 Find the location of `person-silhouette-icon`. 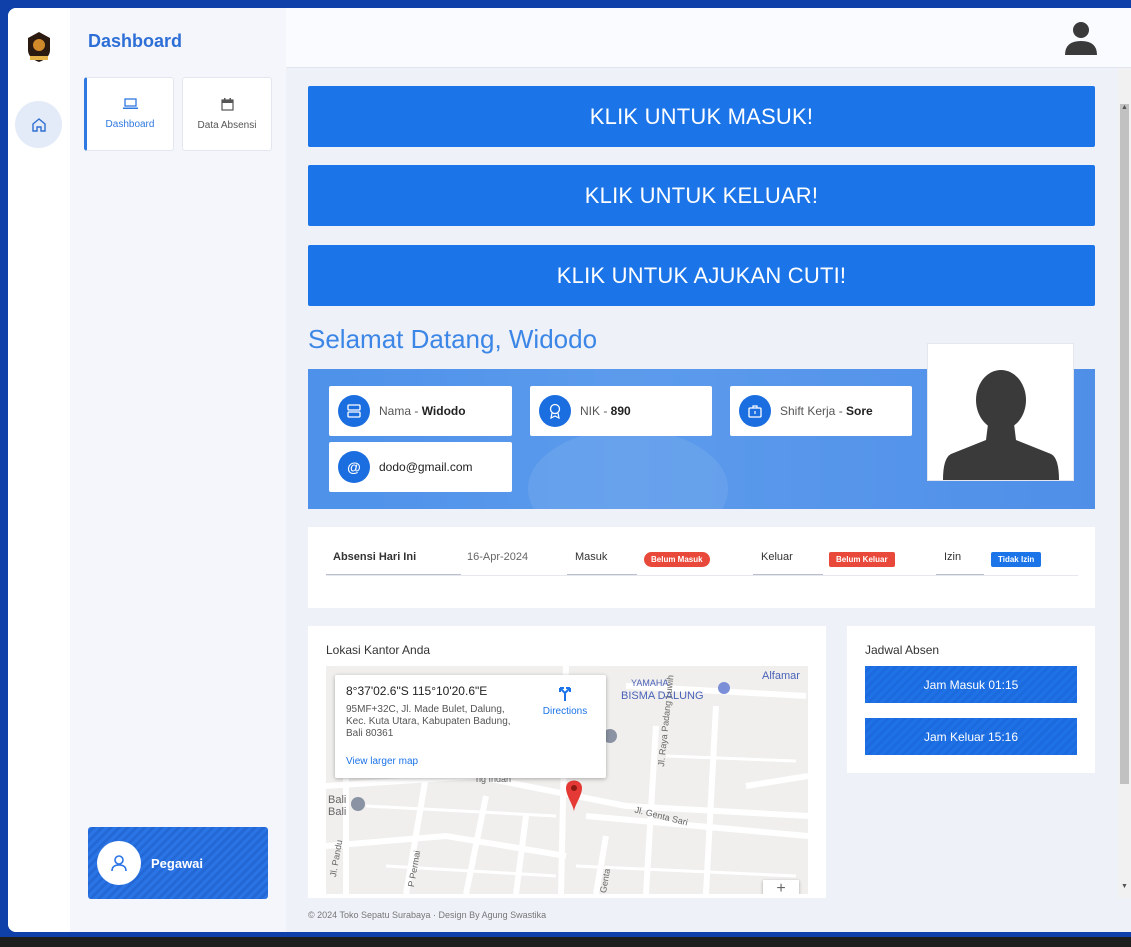

person-silhouette-icon is located at coordinates (1000, 425).